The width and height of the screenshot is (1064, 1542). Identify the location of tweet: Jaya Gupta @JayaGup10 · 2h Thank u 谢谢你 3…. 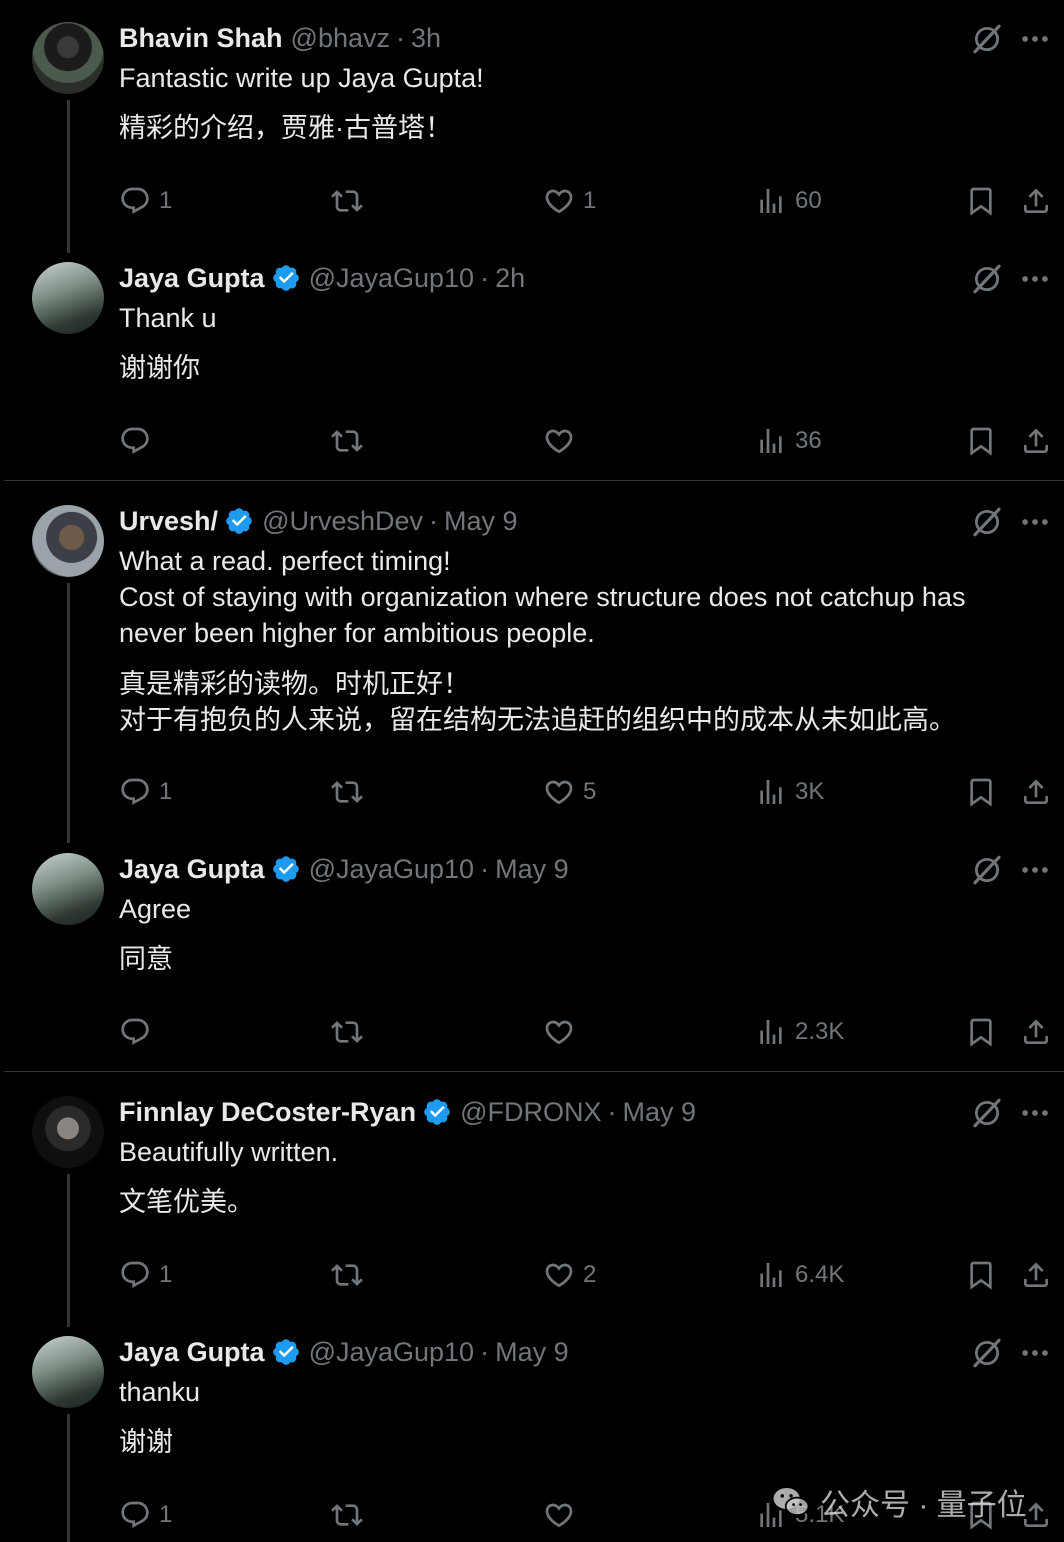
(534, 370).